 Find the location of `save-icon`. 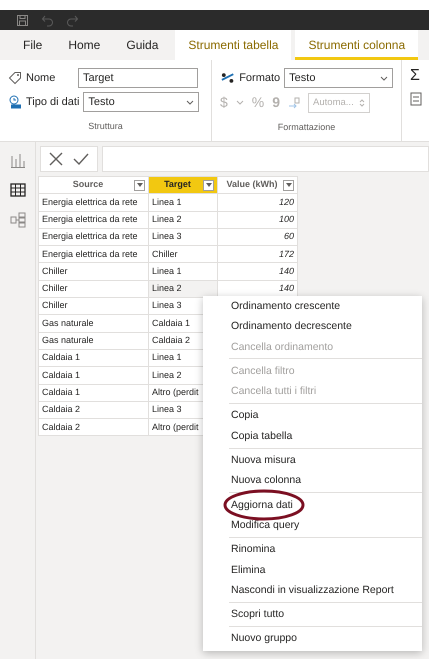

save-icon is located at coordinates (22, 20).